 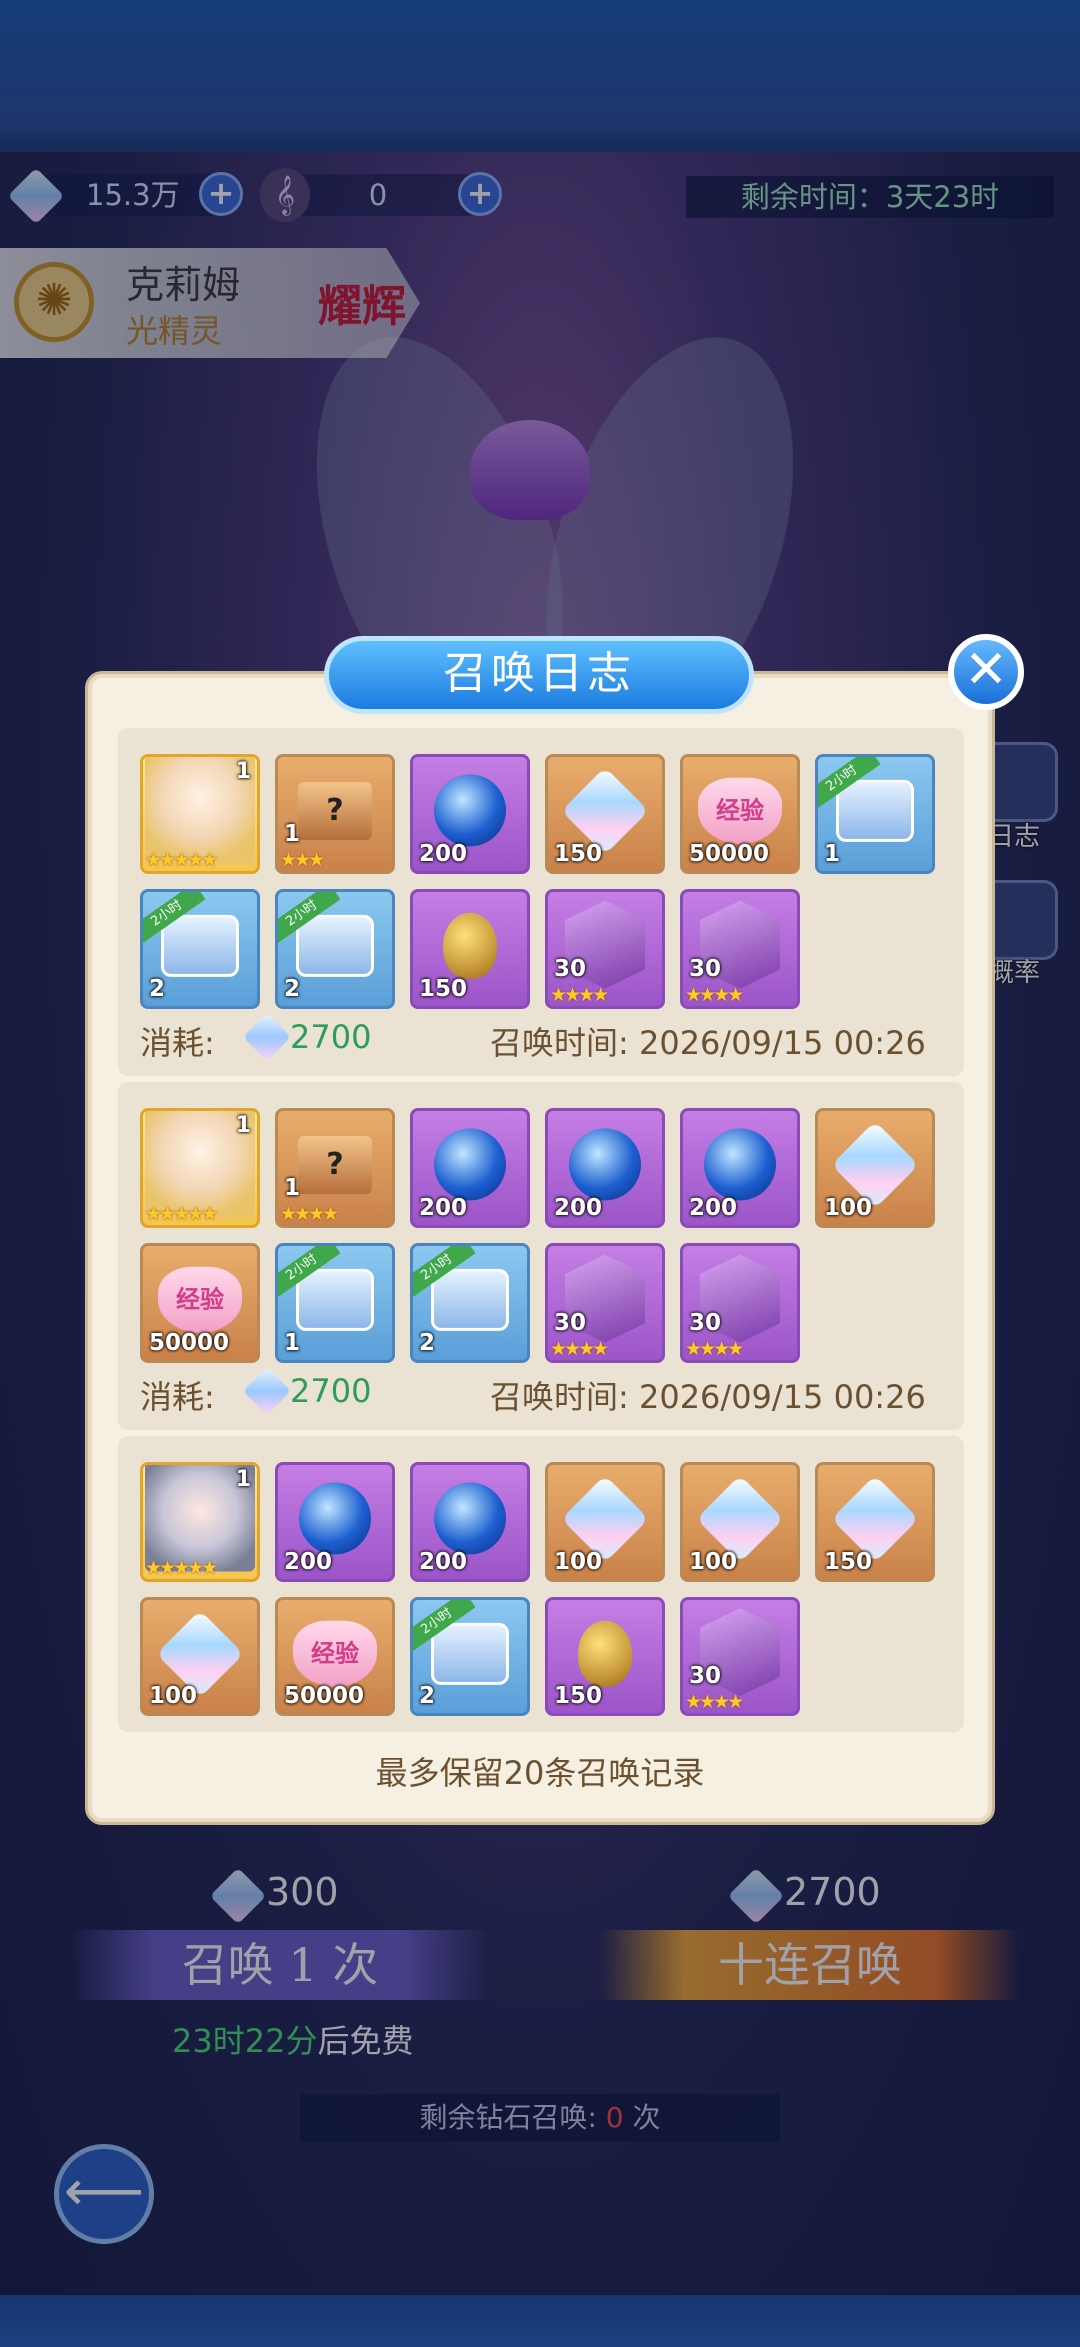 I want to click on time-label: 召唤时间:, so click(x=559, y=1397).